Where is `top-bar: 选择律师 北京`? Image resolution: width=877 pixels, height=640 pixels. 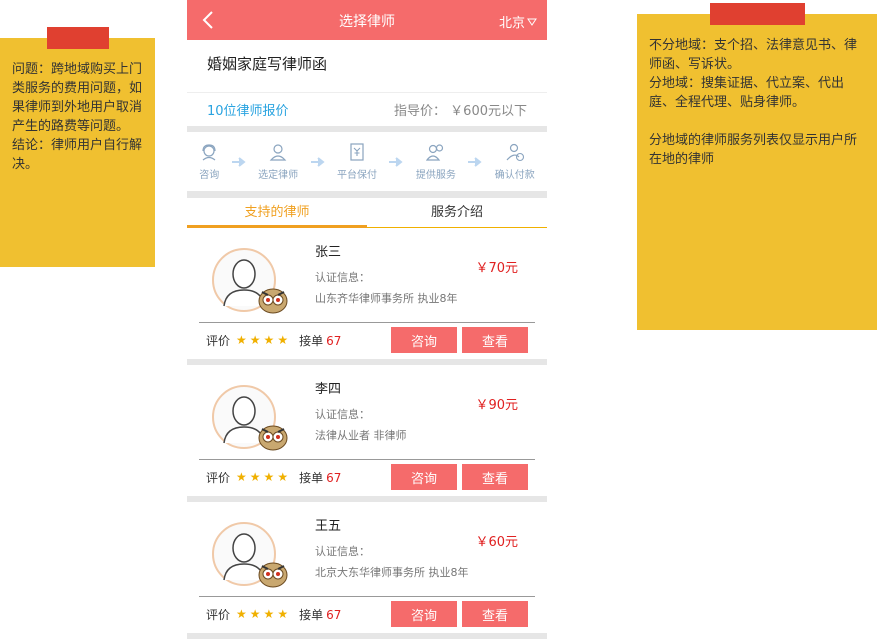
top-bar: 选择律师 北京 is located at coordinates (367, 20).